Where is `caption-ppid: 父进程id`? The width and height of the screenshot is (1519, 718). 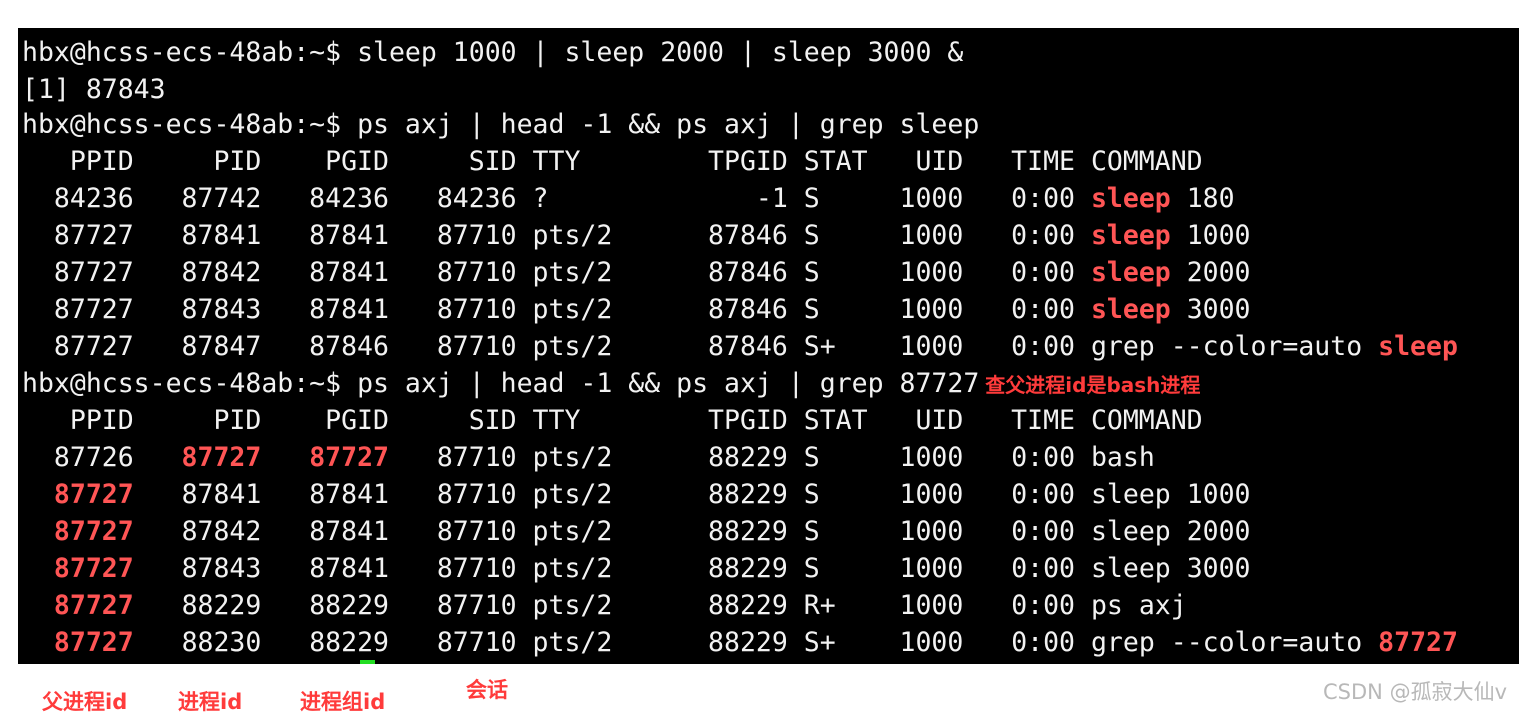
caption-ppid: 父进程id is located at coordinates (85, 702).